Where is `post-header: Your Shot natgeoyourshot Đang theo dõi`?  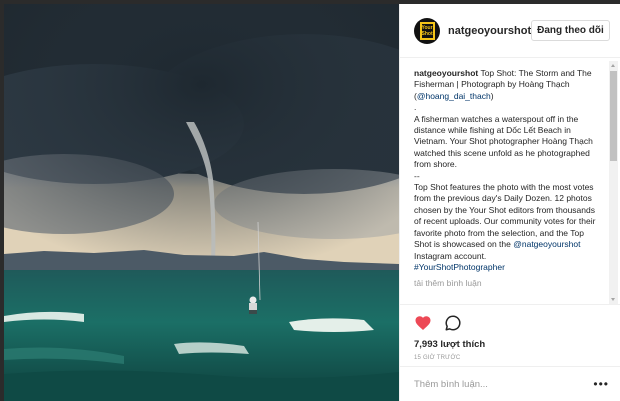
post-header: Your Shot natgeoyourshot Đang theo dõi is located at coordinates (510, 31).